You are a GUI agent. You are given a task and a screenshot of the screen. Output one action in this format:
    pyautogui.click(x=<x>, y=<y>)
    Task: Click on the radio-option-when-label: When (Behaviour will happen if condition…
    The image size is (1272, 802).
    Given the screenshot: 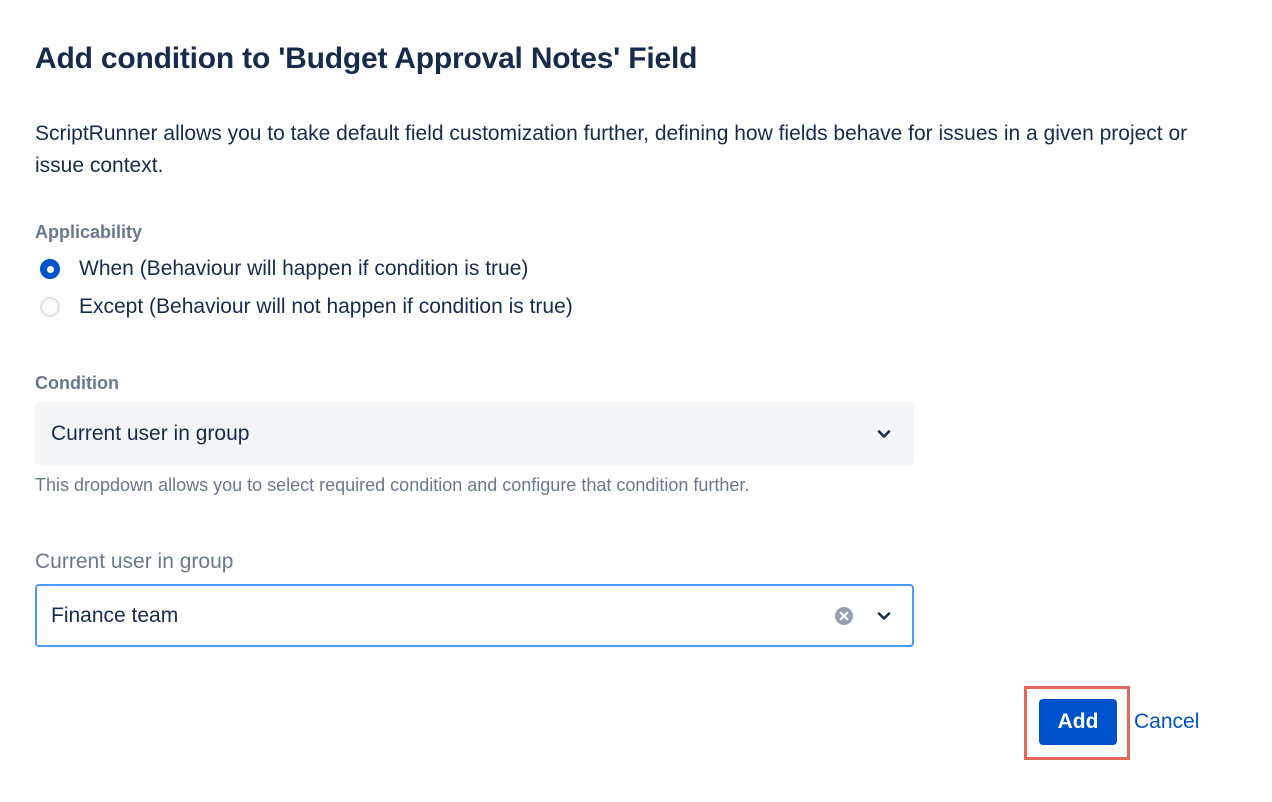 What is the action you would take?
    pyautogui.click(x=304, y=268)
    